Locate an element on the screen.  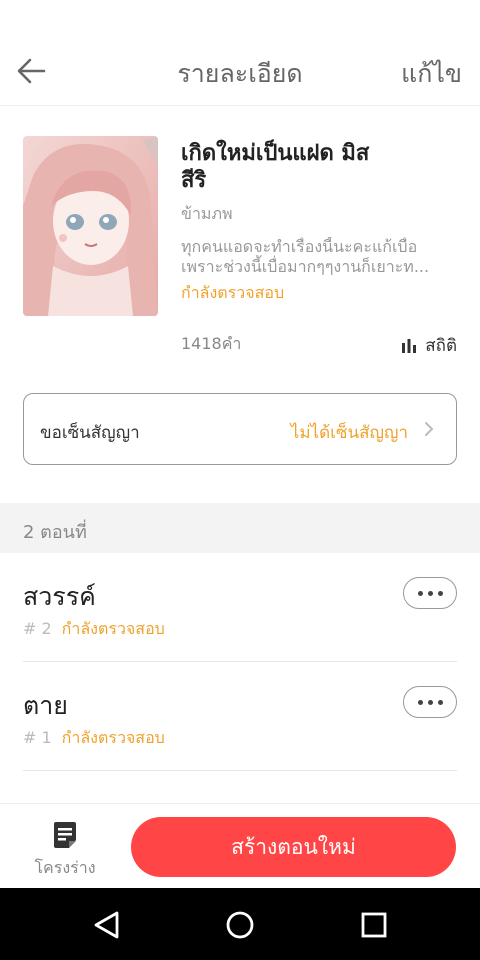
stats-button: สถิติ is located at coordinates (429, 345).